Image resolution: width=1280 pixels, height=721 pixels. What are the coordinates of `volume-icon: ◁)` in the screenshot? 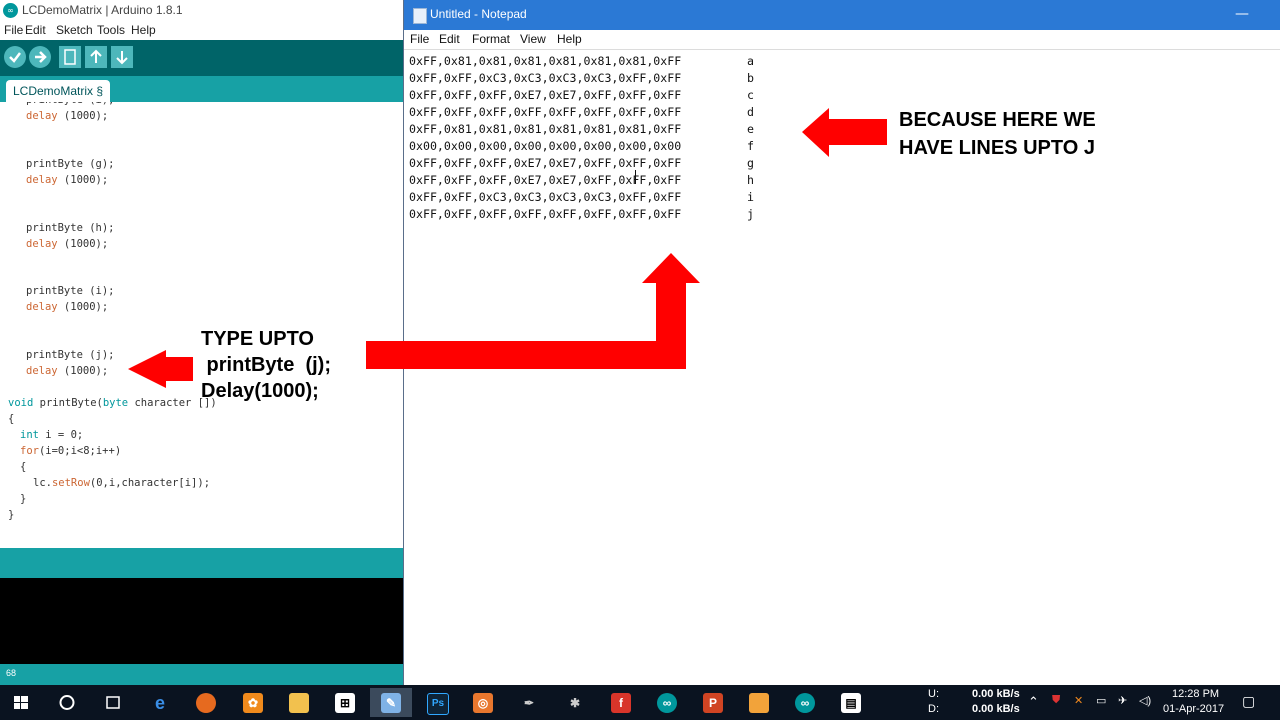 It's located at (1145, 700).